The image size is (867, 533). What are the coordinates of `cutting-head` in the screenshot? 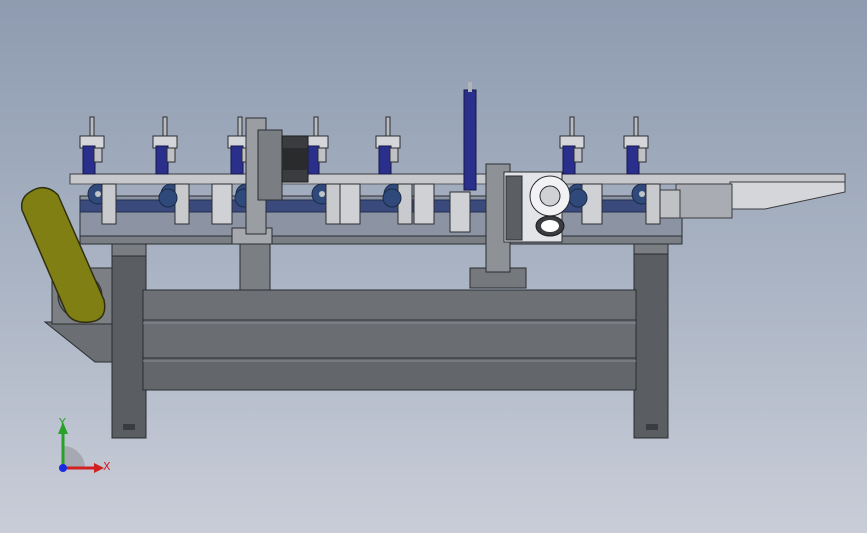 It's located at (517, 185).